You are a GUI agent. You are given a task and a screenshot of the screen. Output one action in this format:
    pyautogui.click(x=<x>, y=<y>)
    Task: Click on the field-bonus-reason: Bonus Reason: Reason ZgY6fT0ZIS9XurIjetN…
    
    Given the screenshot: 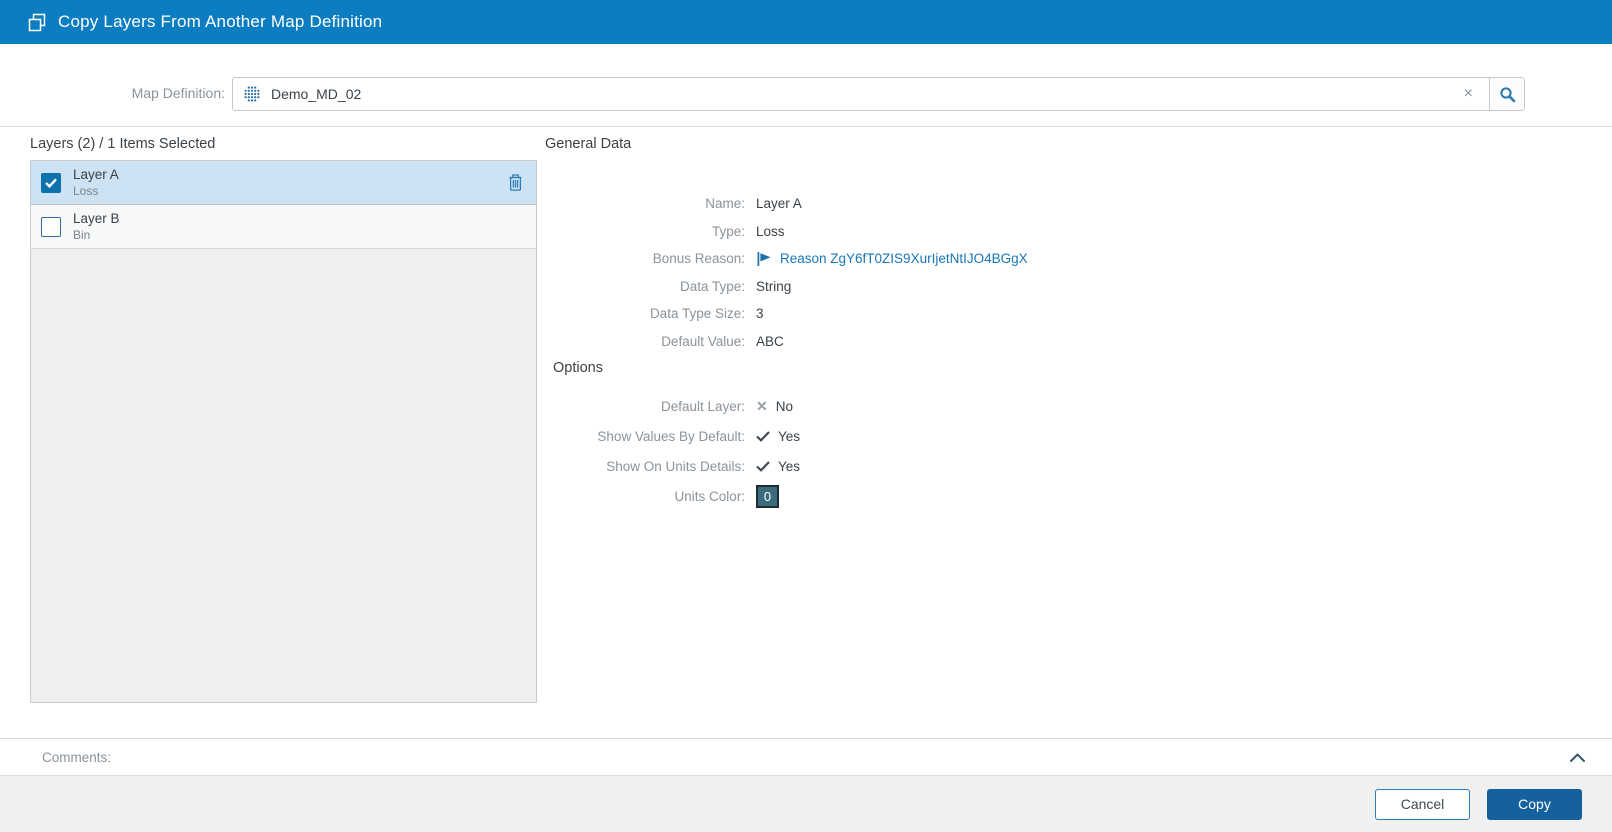 What is the action you would take?
    pyautogui.click(x=995, y=259)
    